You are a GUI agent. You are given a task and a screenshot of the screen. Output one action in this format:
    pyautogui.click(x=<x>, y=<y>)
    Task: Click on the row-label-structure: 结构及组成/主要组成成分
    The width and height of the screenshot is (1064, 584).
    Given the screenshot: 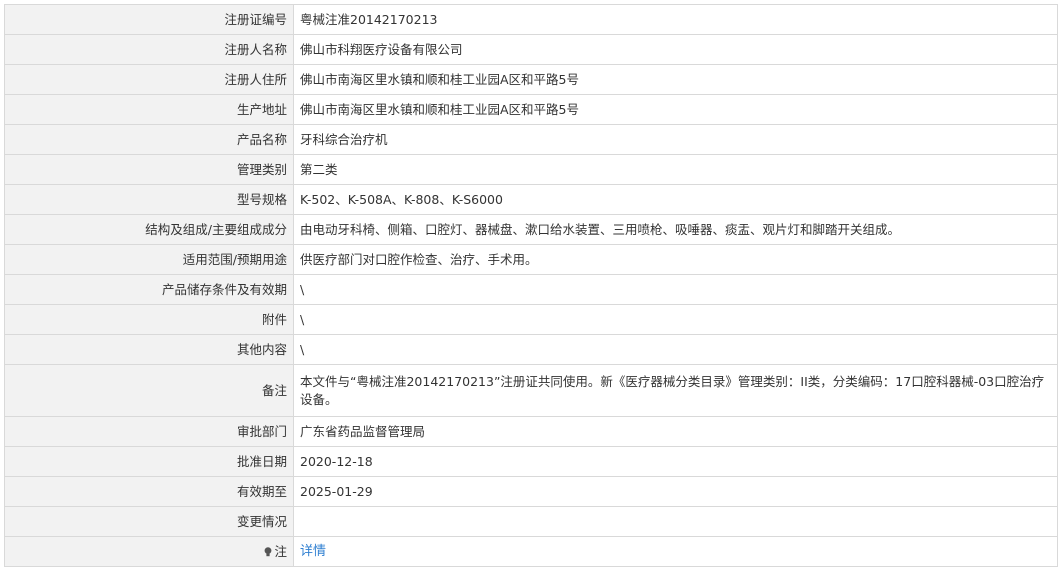 What is the action you would take?
    pyautogui.click(x=149, y=229)
    